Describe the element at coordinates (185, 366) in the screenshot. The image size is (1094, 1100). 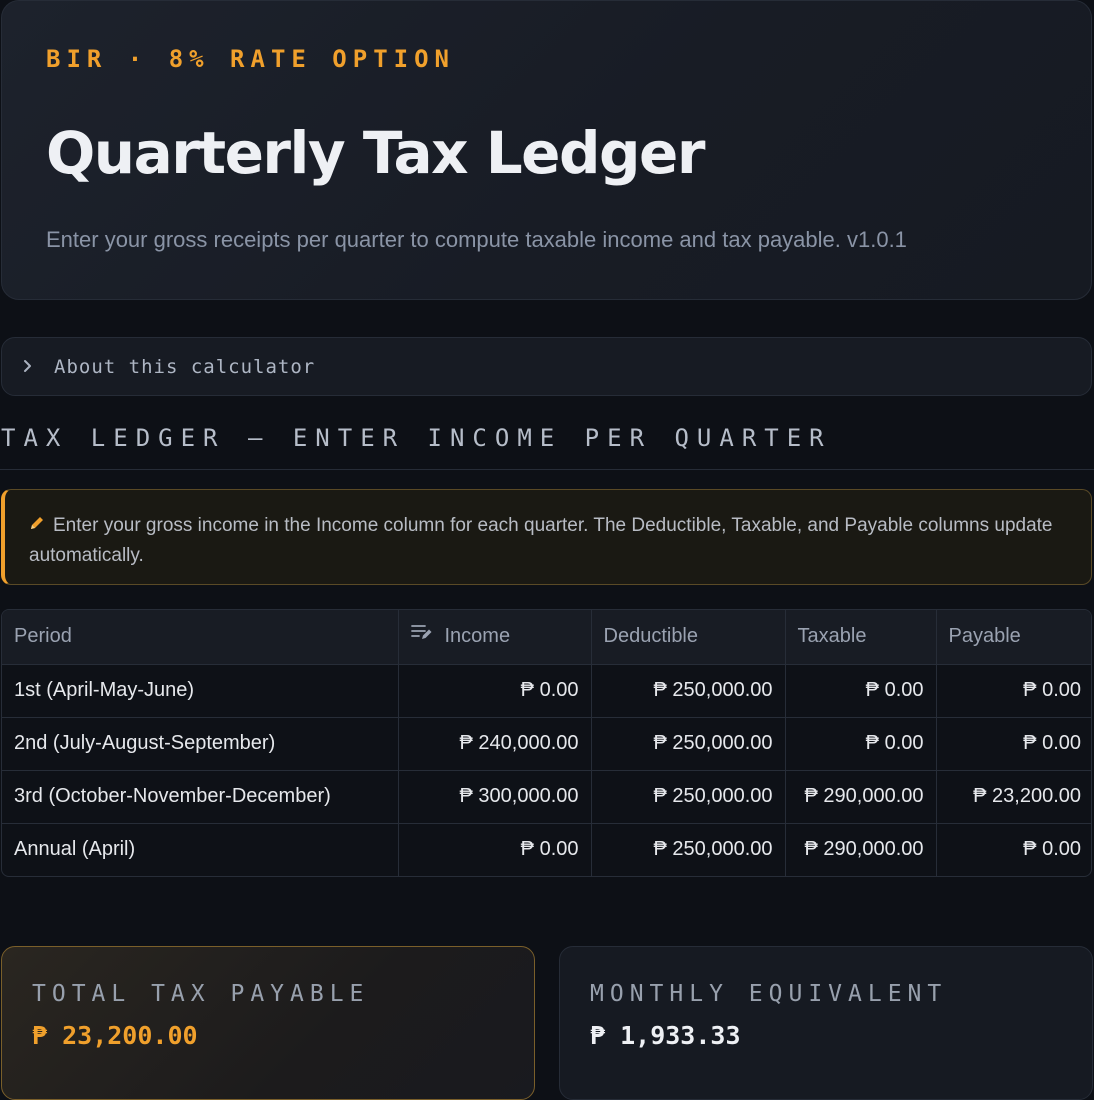
I see `expander-label: About this calculator` at that location.